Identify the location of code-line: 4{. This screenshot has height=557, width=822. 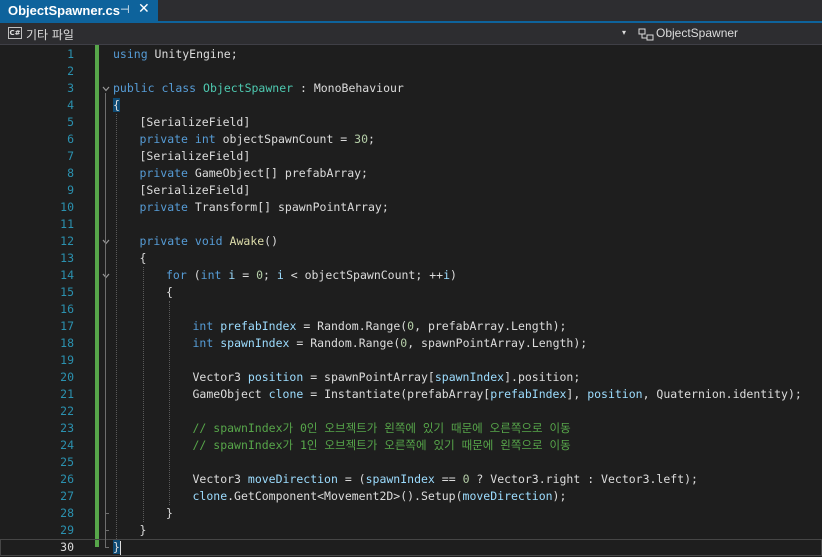
(411, 105).